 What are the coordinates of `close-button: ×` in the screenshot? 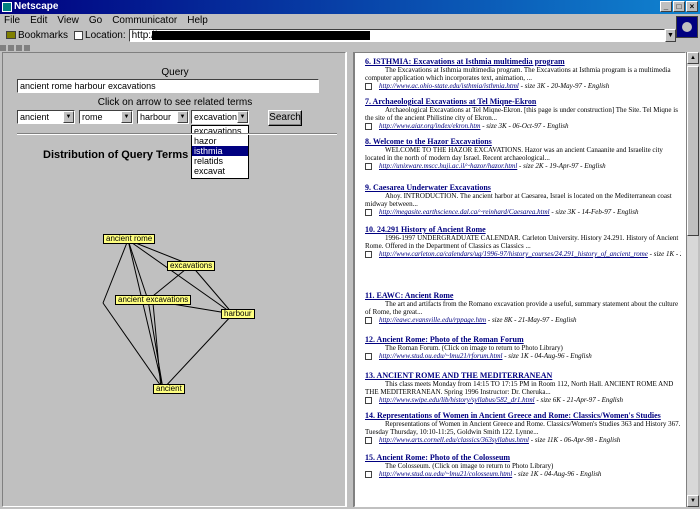 It's located at (692, 6).